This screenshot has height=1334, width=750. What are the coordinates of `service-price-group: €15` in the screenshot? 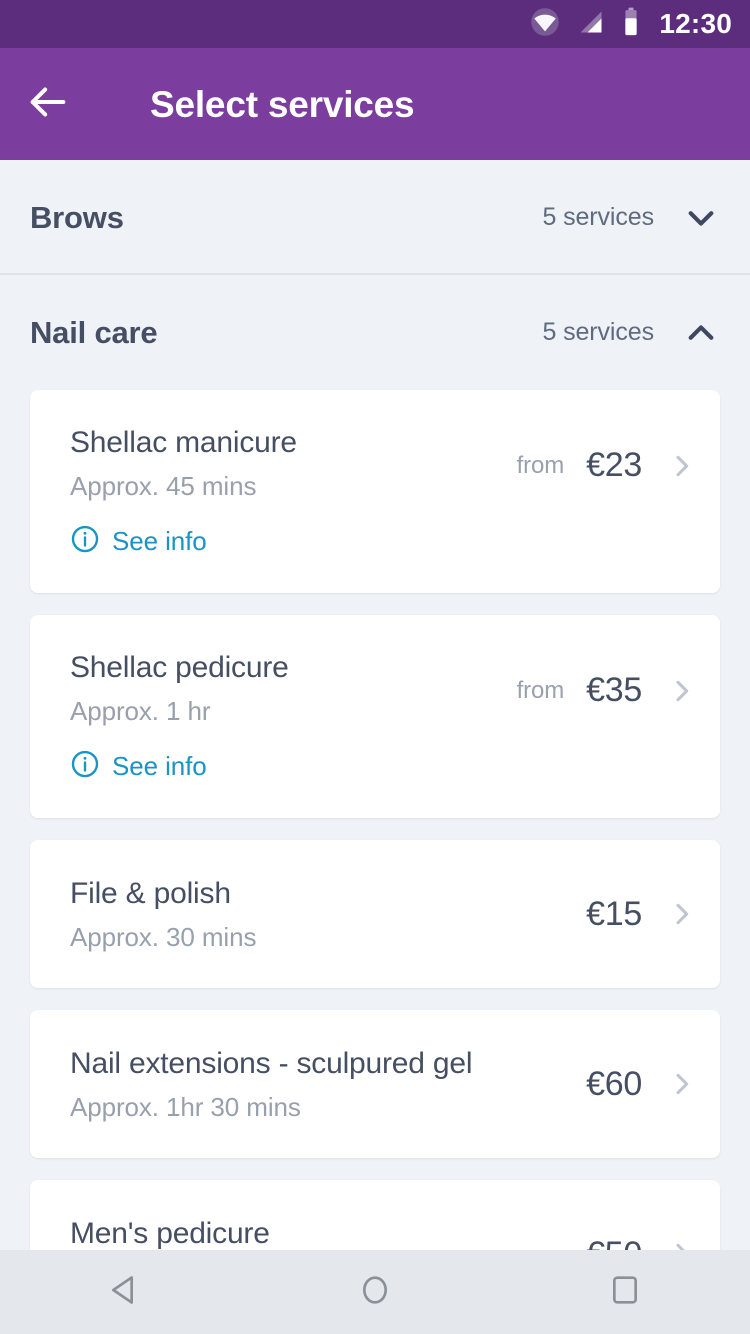 It's located at (642, 914).